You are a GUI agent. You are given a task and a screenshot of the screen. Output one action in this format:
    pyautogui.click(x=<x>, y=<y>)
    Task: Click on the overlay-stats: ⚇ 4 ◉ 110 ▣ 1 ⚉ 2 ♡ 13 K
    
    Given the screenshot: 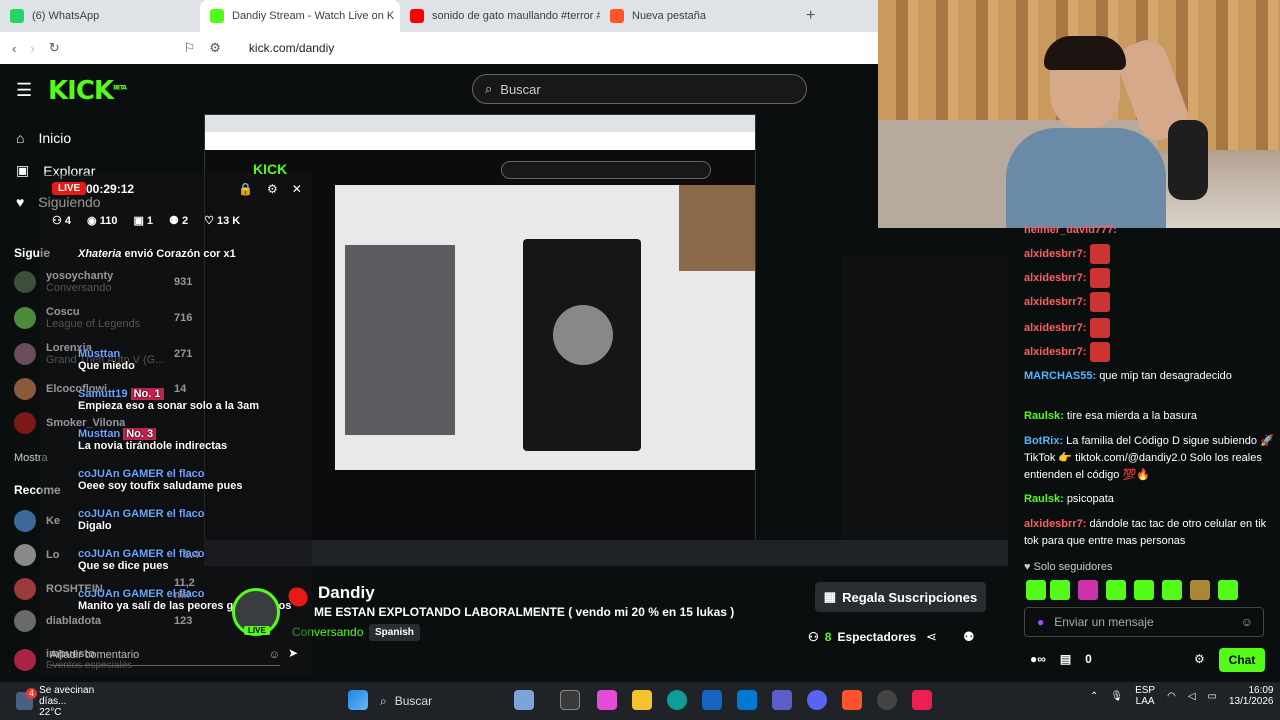 What is the action you would take?
    pyautogui.click(x=146, y=220)
    